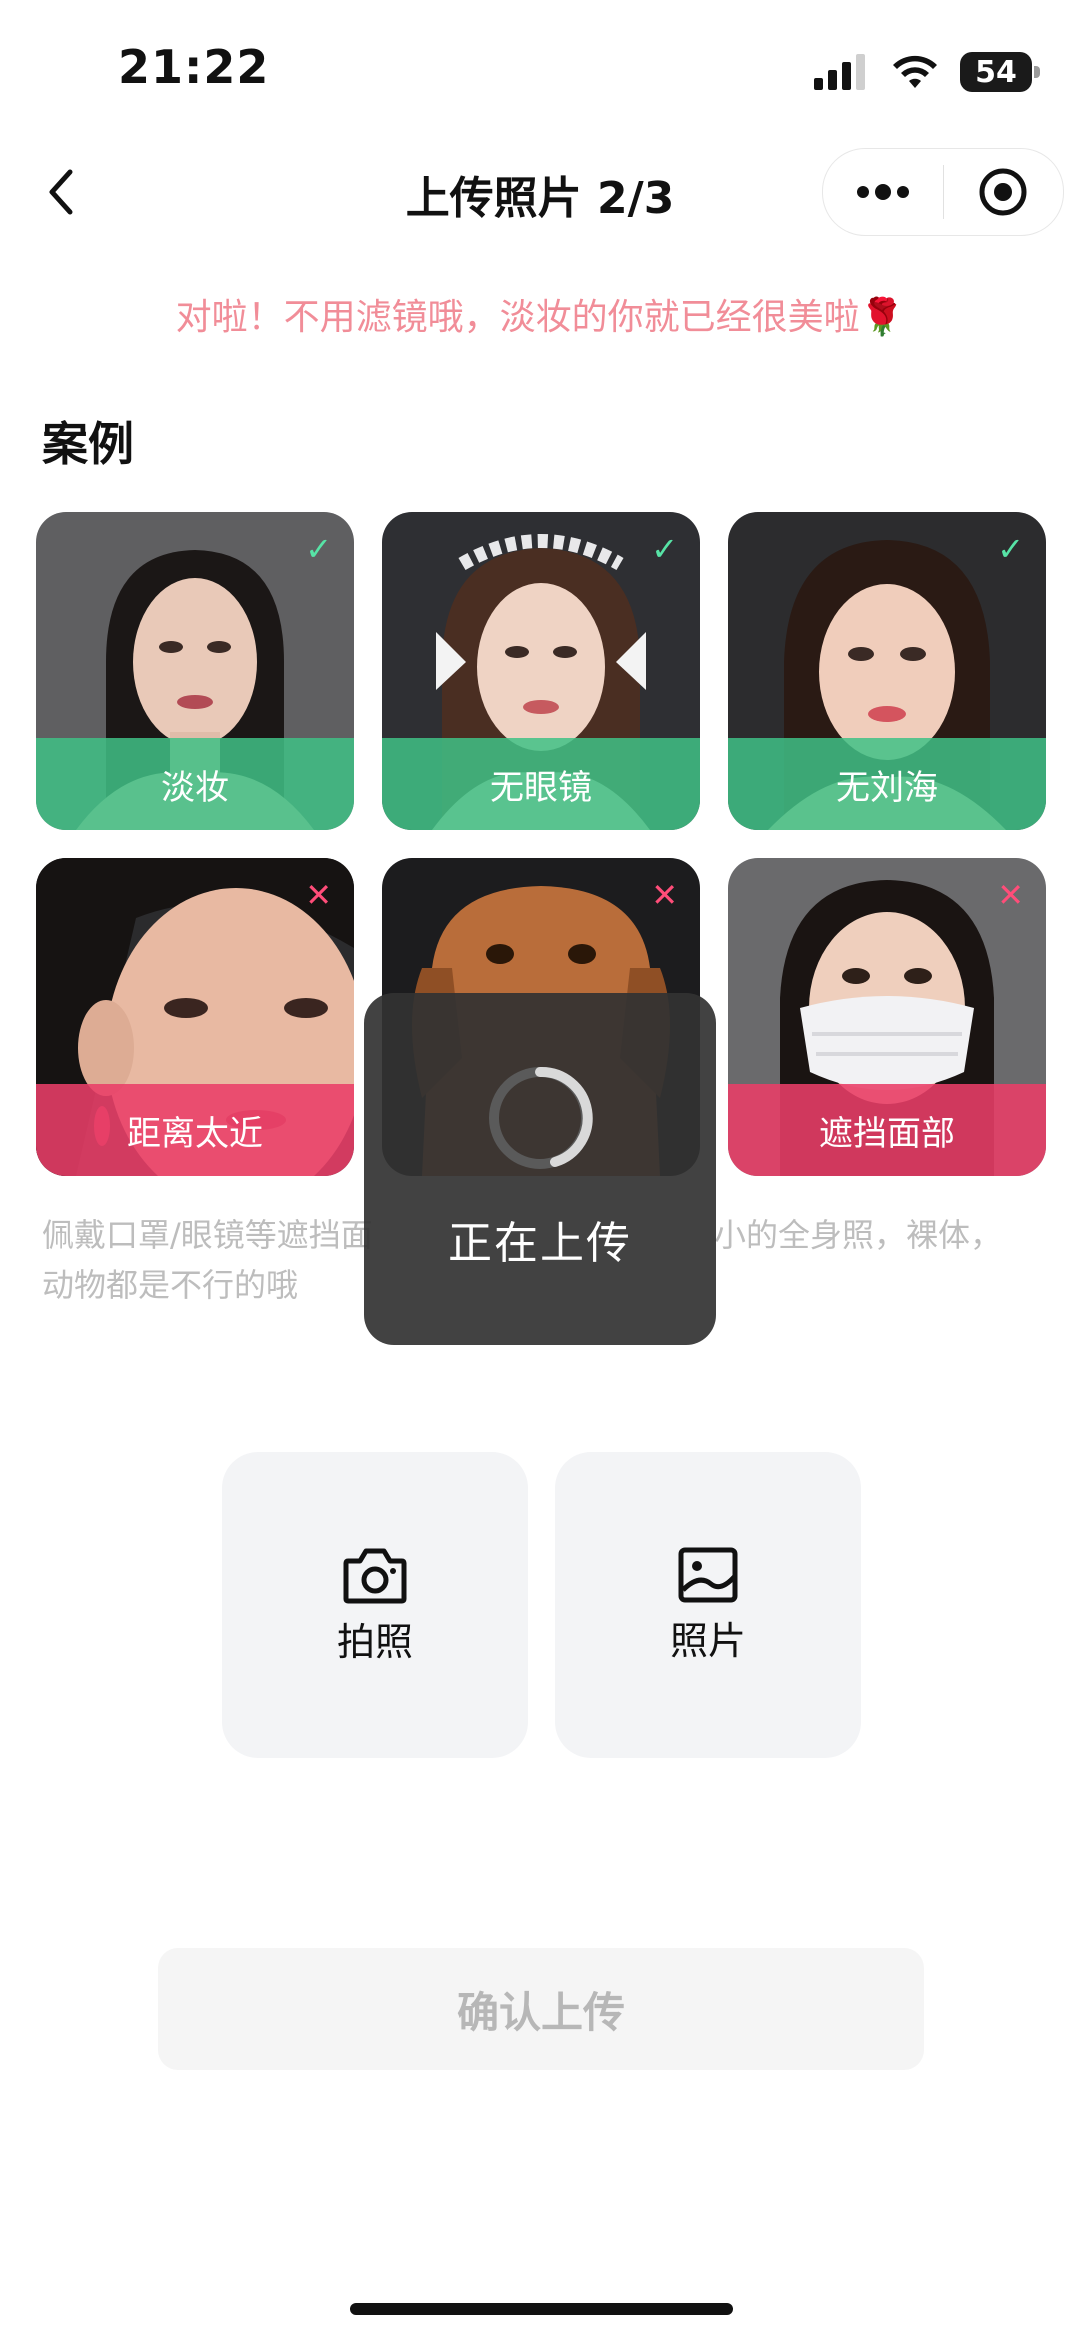  What do you see at coordinates (996, 72) in the screenshot?
I see `battery-level: 54` at bounding box center [996, 72].